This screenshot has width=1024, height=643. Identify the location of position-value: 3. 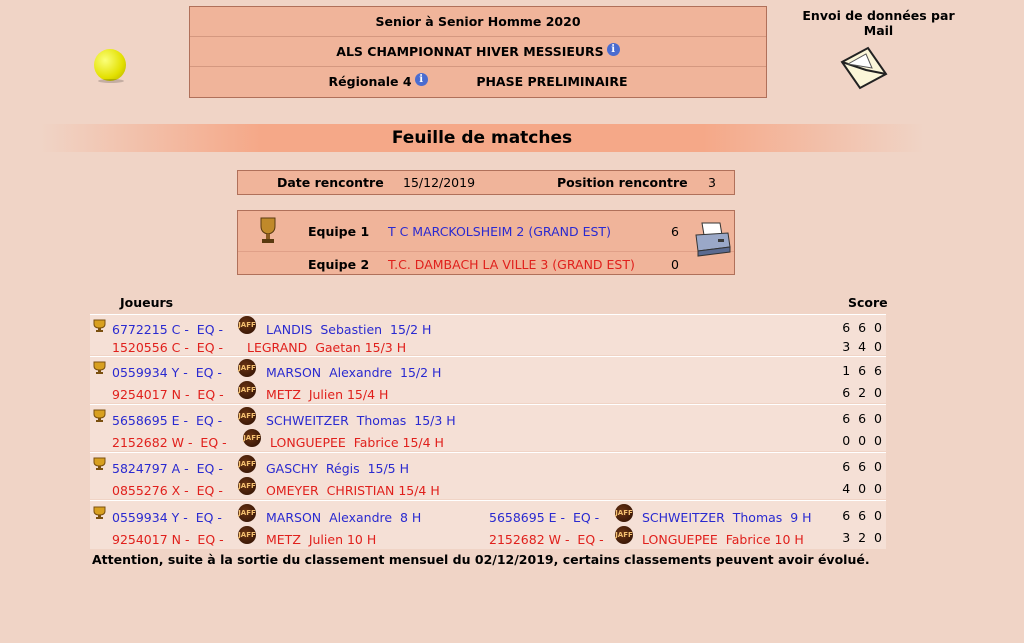
(712, 182).